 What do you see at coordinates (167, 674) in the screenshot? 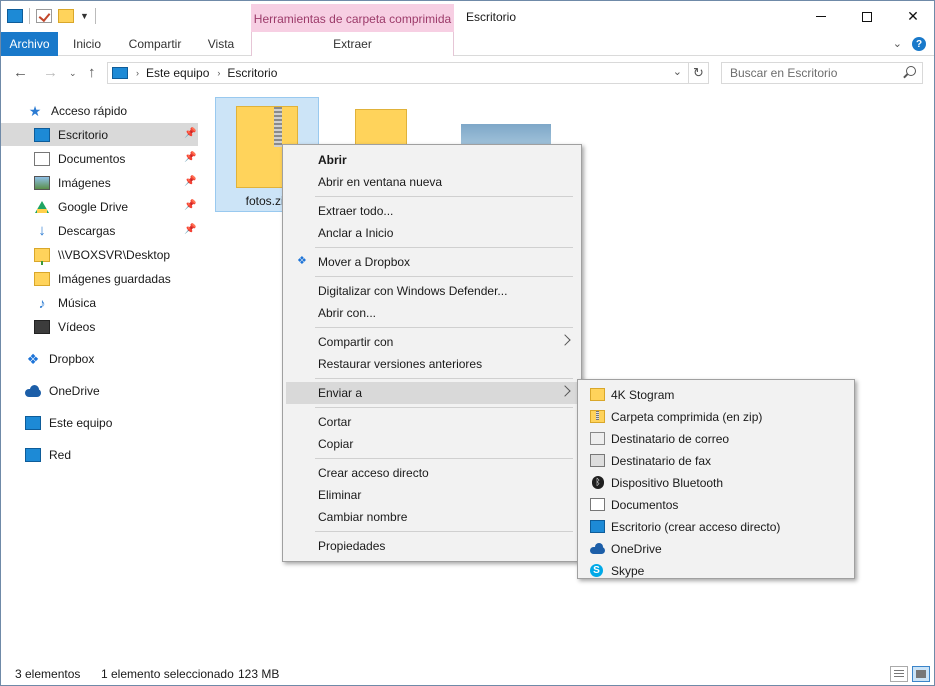
I see `selection-status: 1 elemento seleccionado` at bounding box center [167, 674].